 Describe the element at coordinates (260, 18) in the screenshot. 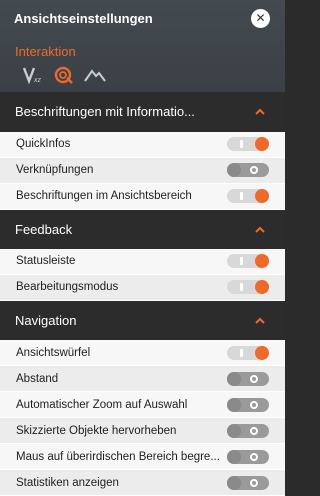

I see `close-button: ✕` at that location.